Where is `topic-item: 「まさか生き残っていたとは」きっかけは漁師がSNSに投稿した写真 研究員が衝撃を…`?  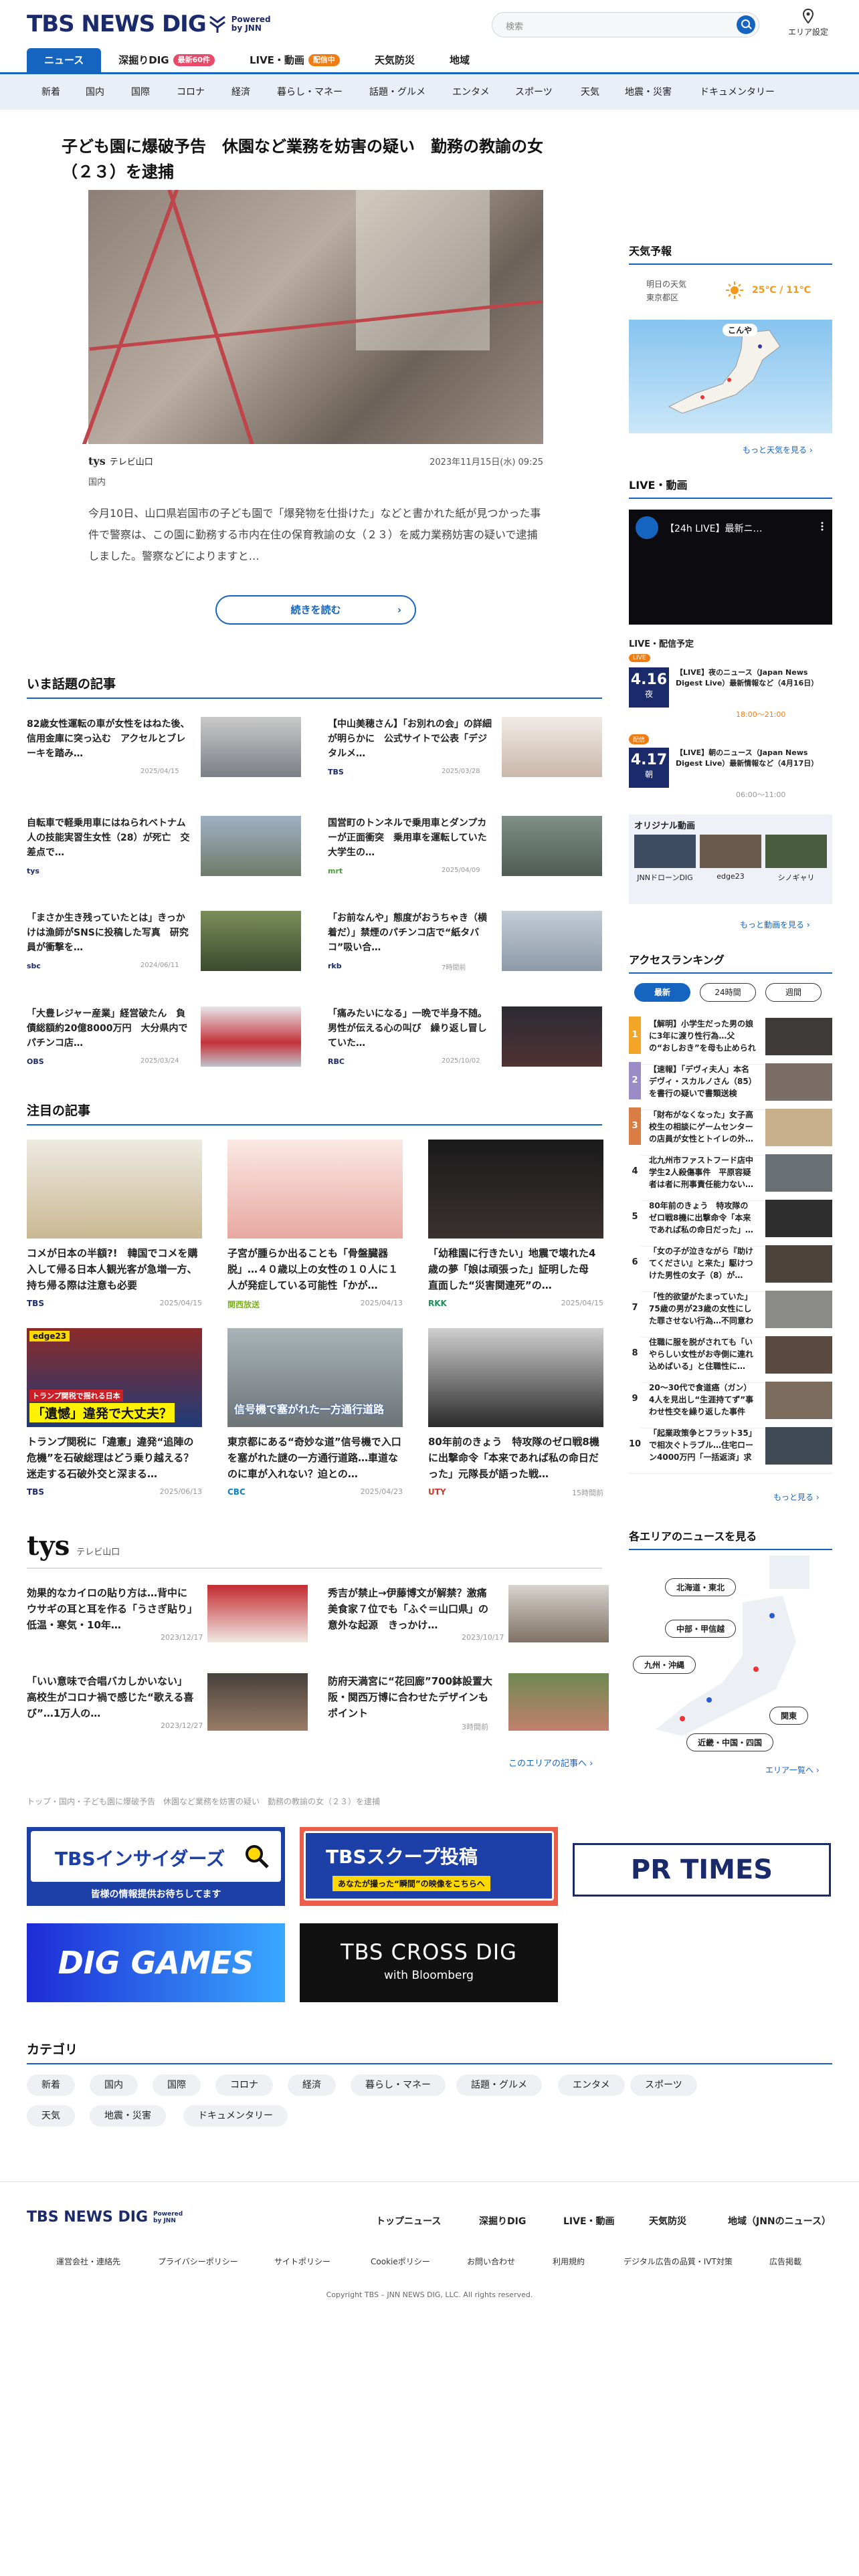 topic-item: 「まさか生き残っていたとは」きっかけは漁師がSNSに投稿した写真 研究員が衝撃を… is located at coordinates (164, 945).